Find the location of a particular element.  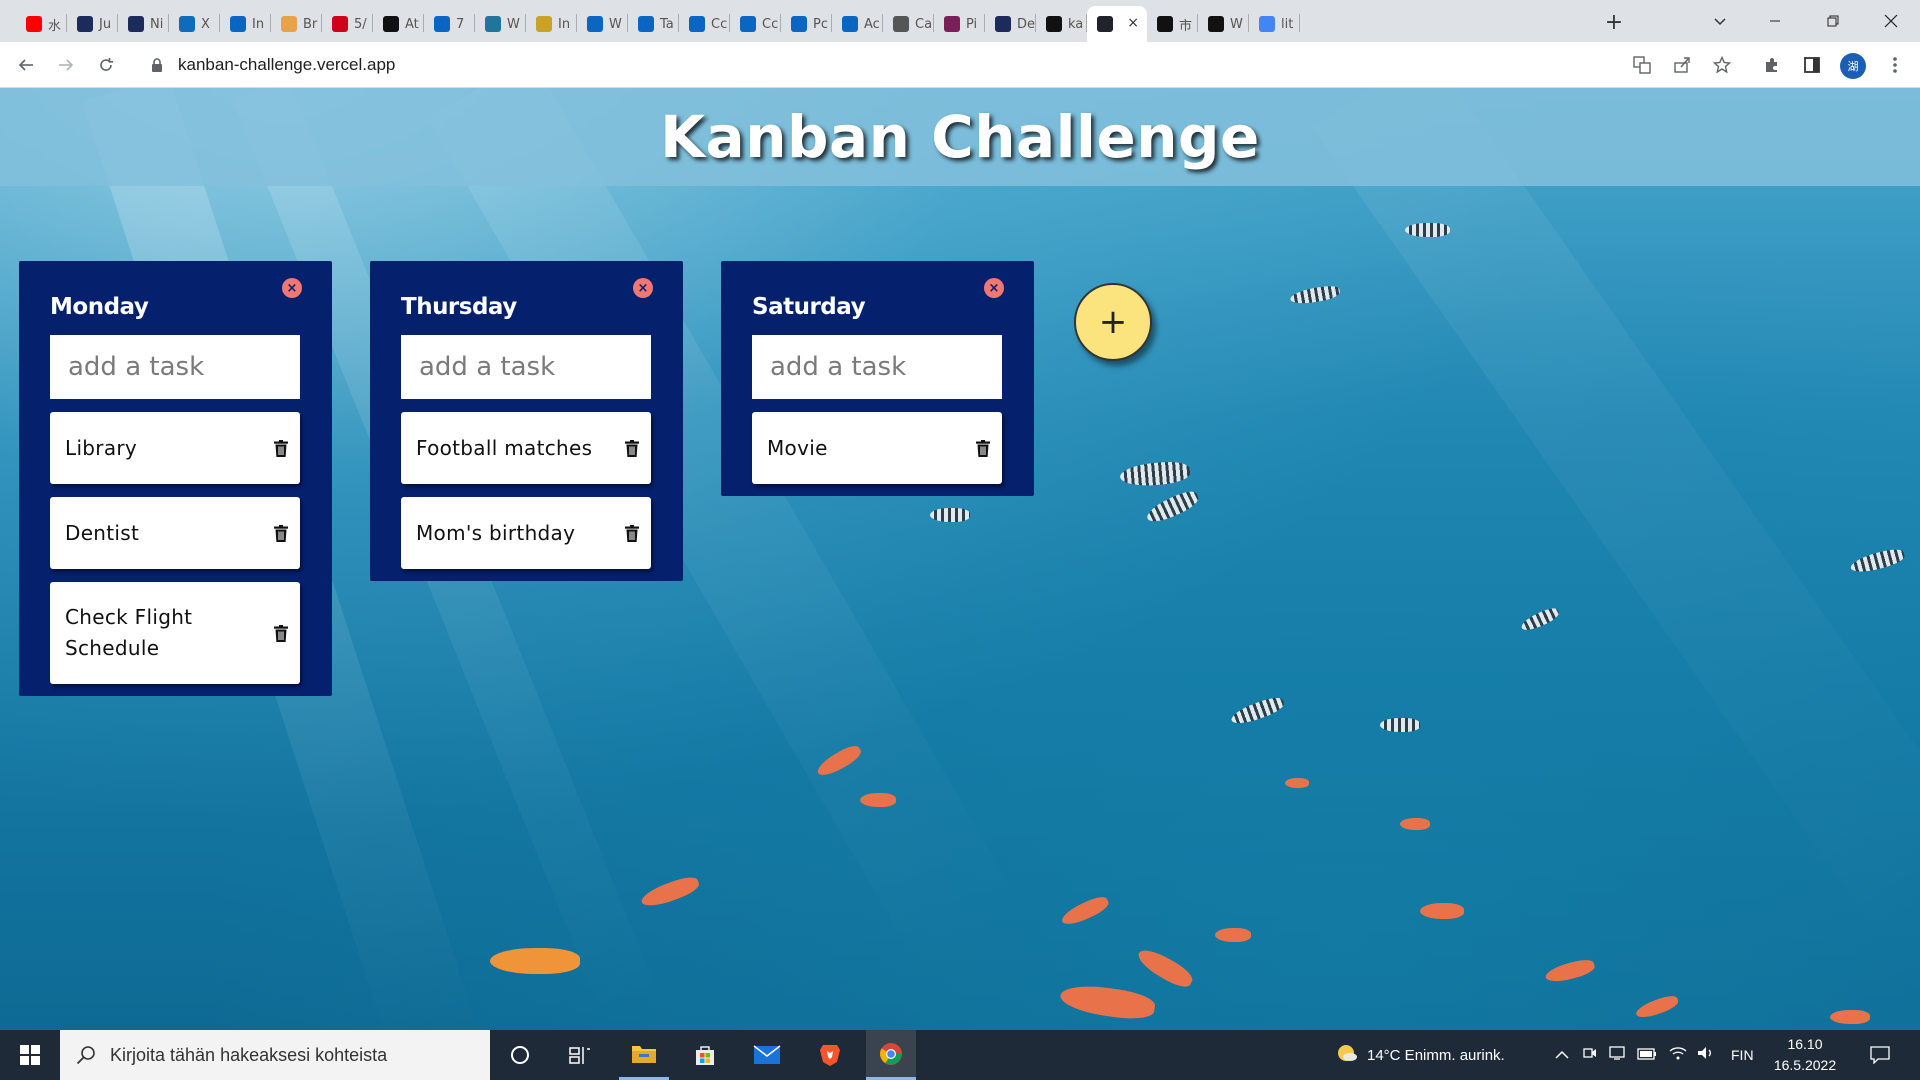

clock-time: 16.10 is located at coordinates (1805, 1044).